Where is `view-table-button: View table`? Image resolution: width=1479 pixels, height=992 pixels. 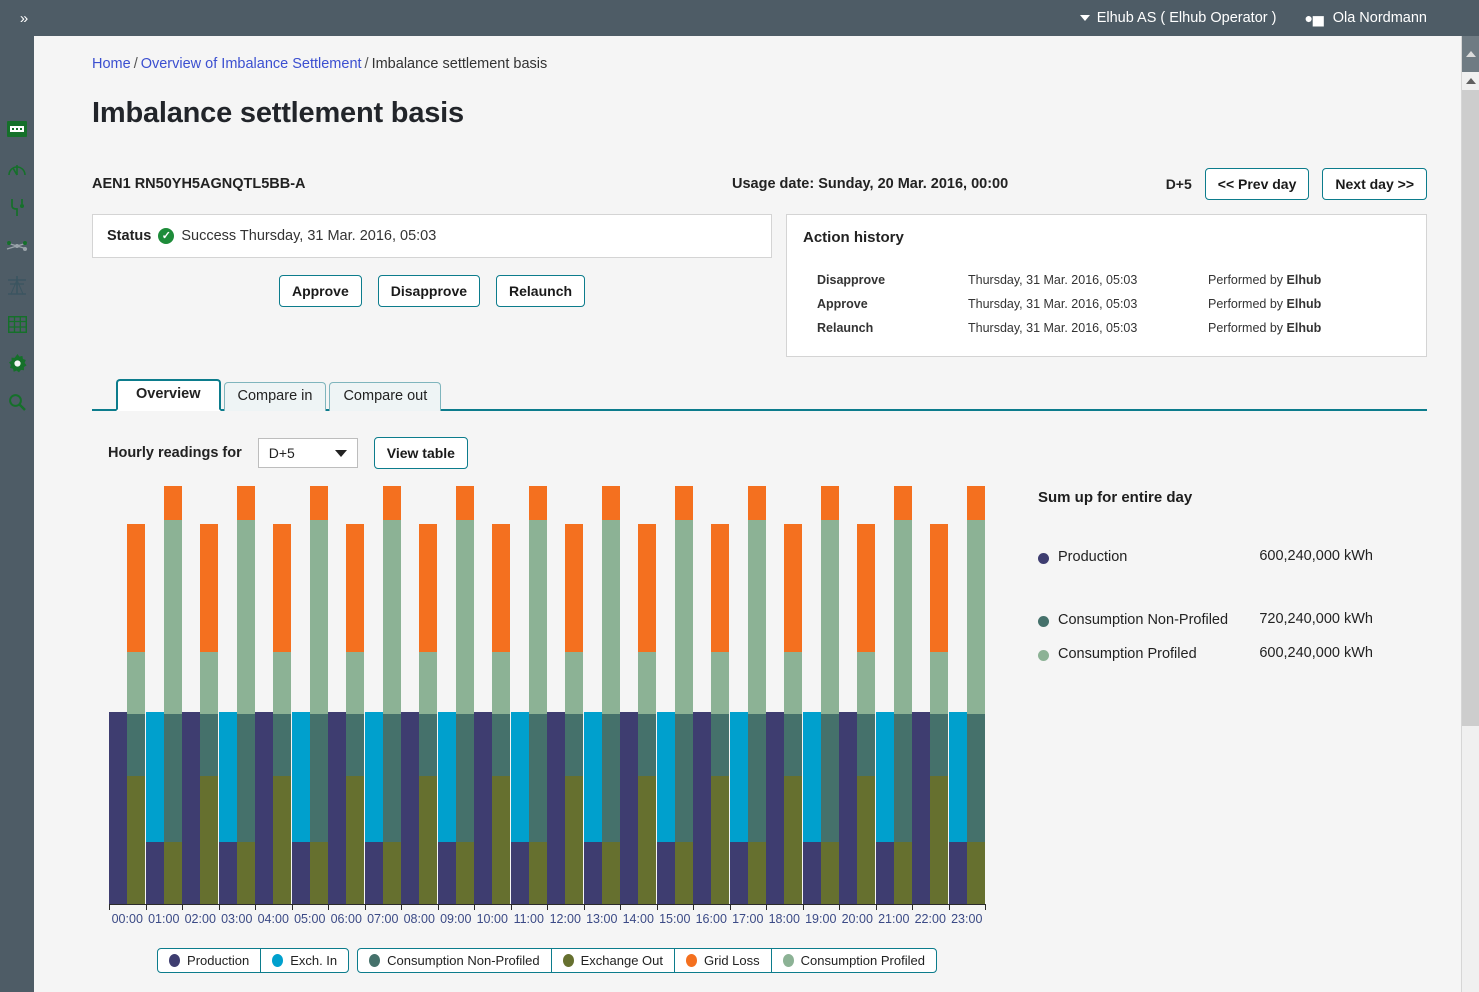
view-table-button: View table is located at coordinates (420, 453).